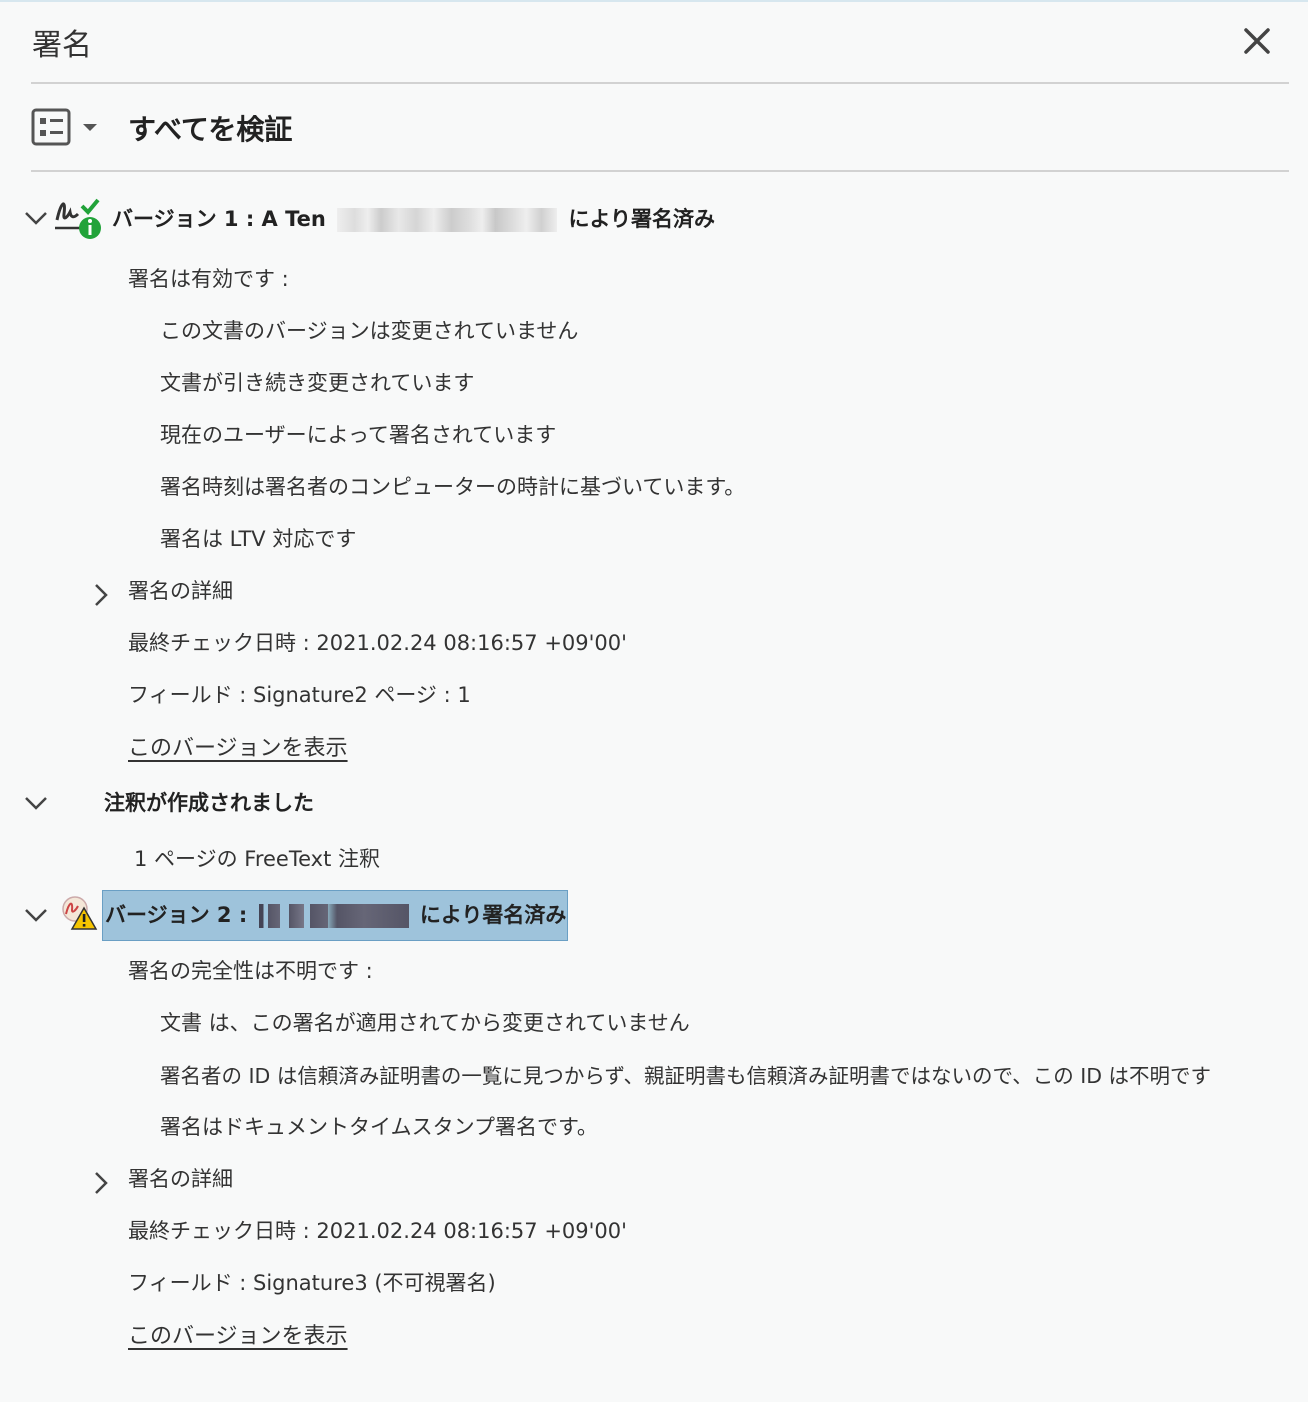 The height and width of the screenshot is (1402, 1308). Describe the element at coordinates (78, 218) in the screenshot. I see `signature-valid-info-icon` at that location.